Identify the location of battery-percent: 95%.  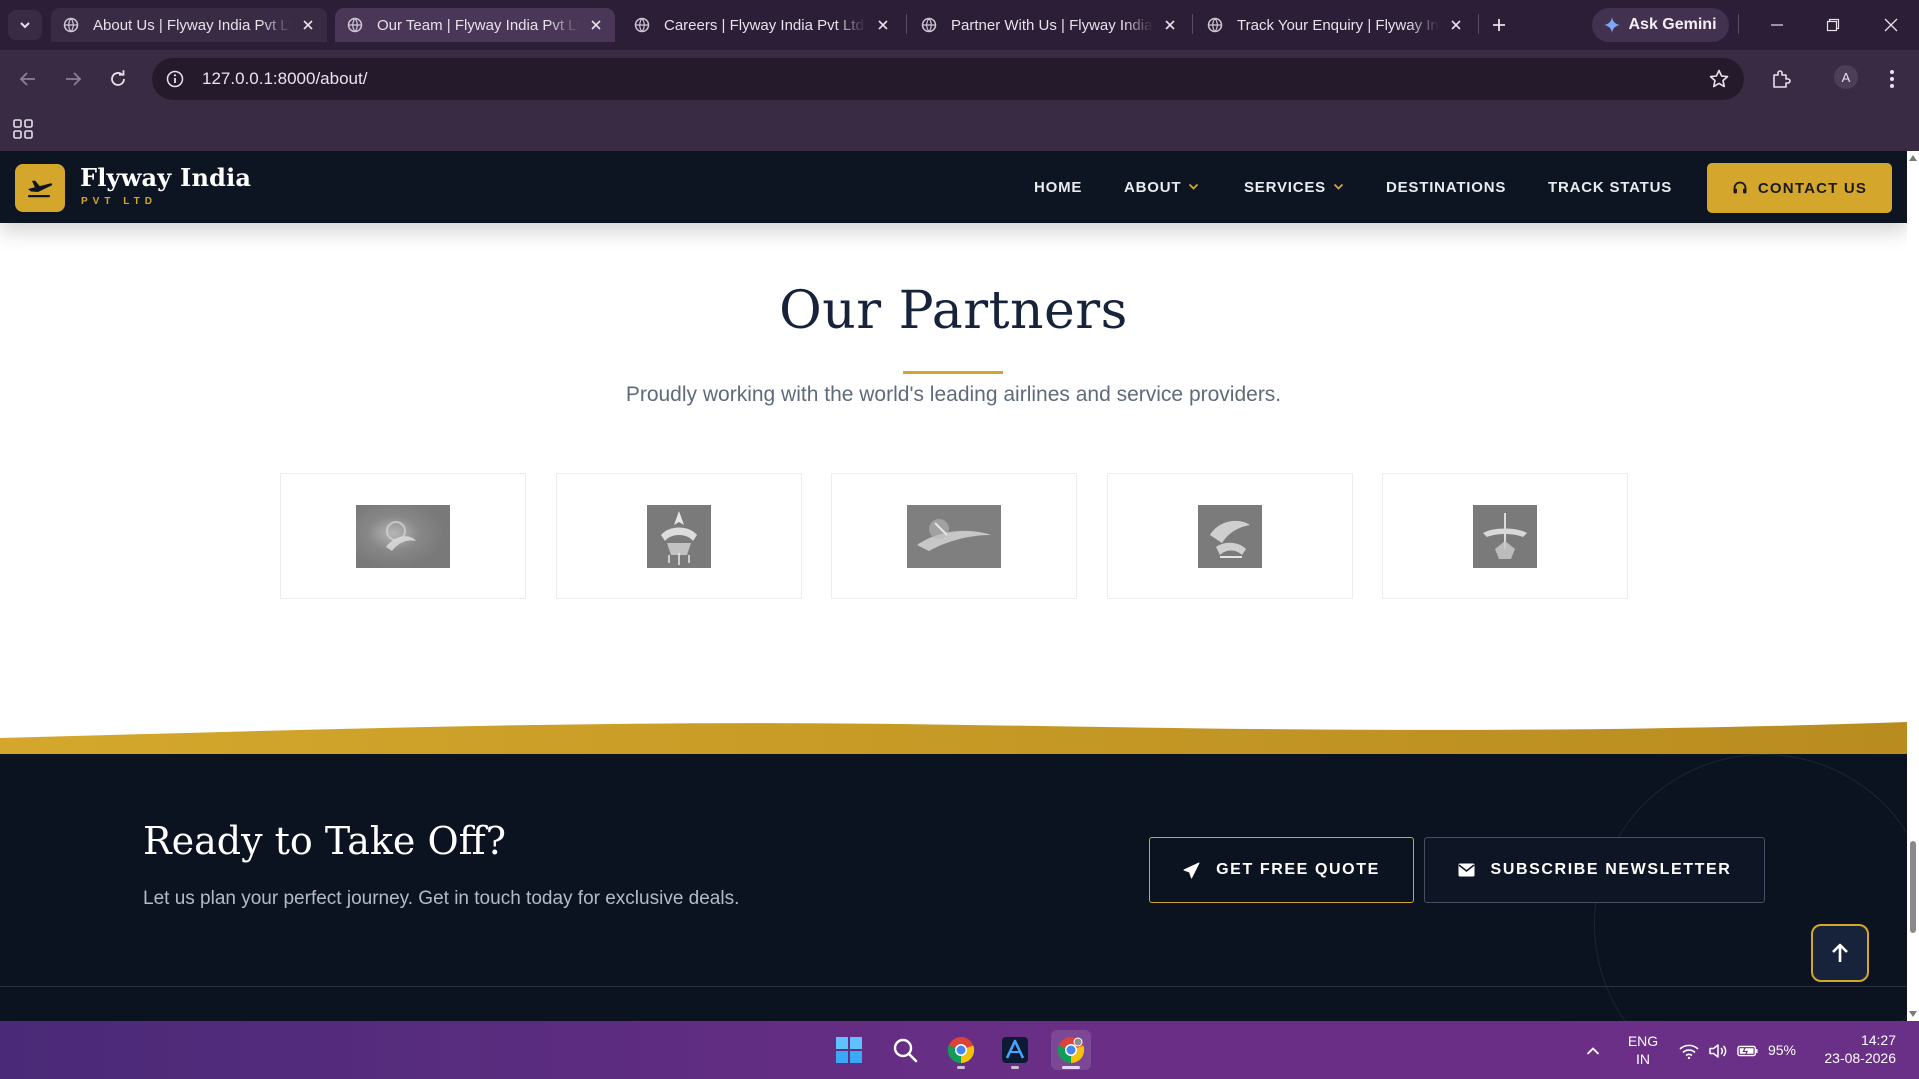
(1782, 1050).